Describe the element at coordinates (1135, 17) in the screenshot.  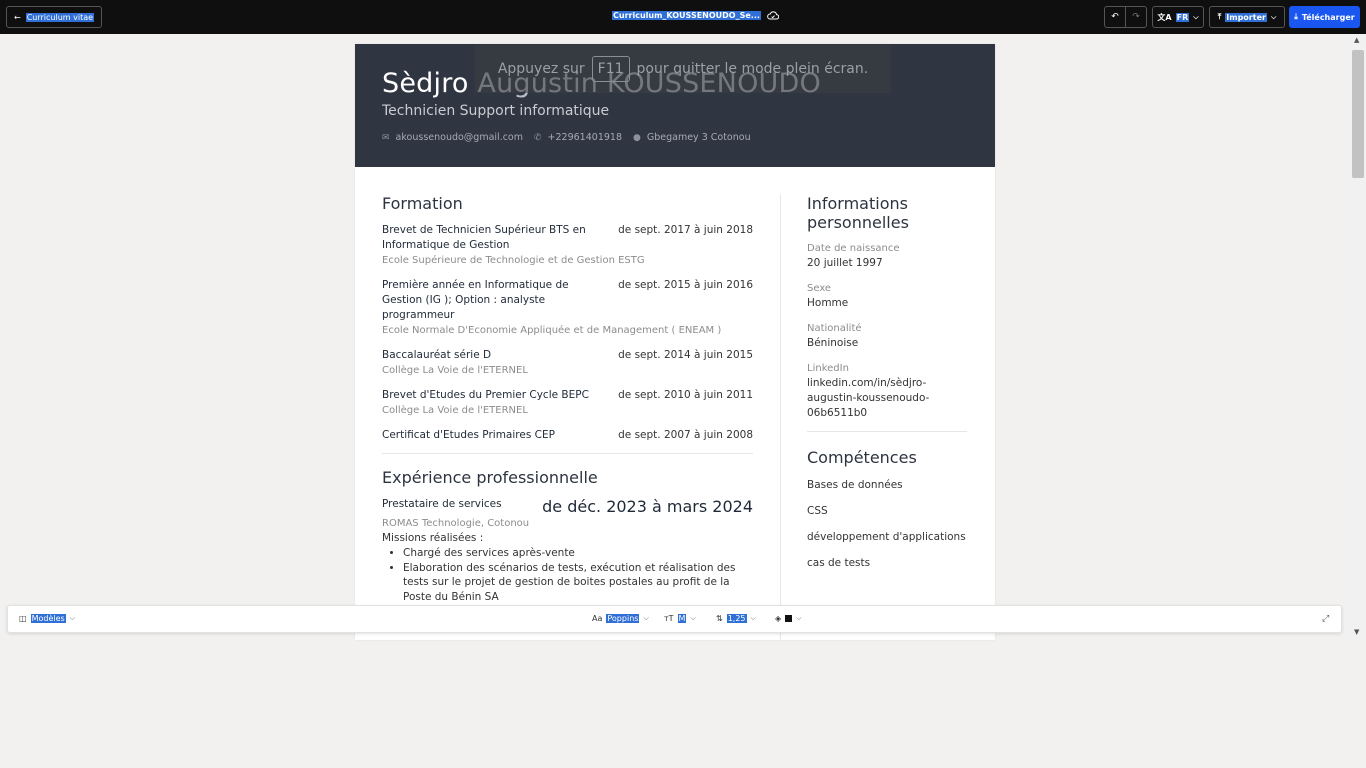
I see `redo-icon: ↷` at that location.